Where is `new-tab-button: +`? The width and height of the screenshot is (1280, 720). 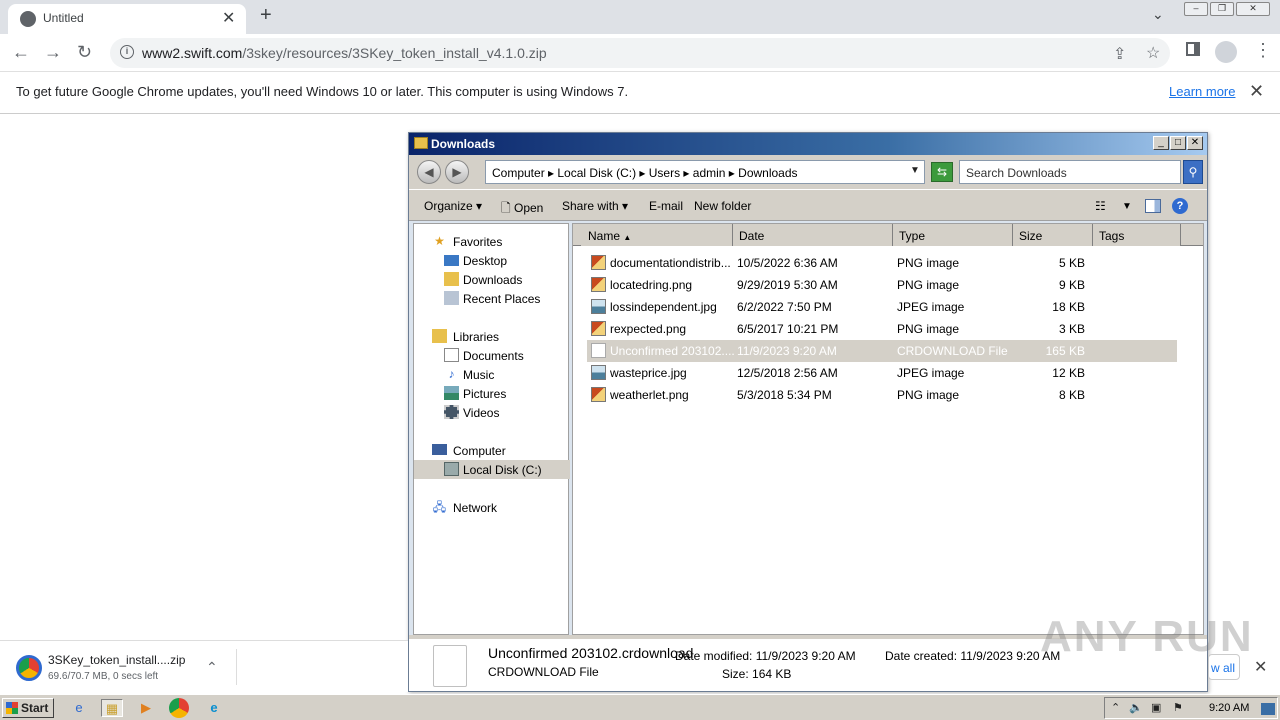
new-tab-button: + is located at coordinates (266, 15).